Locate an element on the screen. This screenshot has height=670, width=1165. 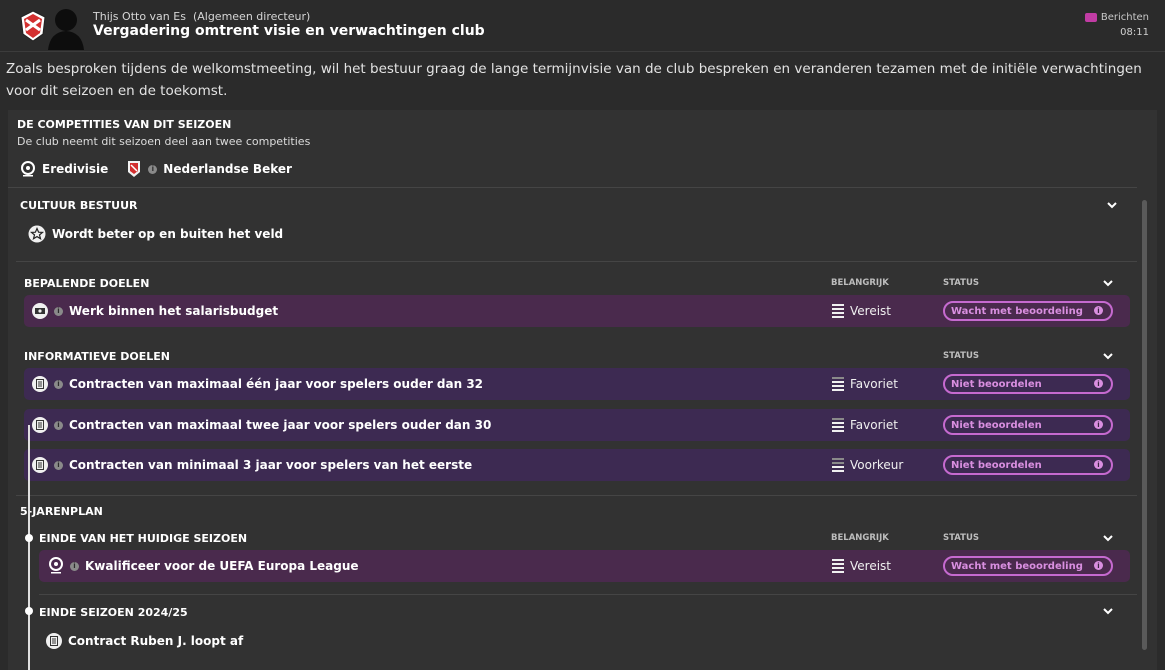
plan-item: Contract Ruben J. loopt af is located at coordinates (144, 641).